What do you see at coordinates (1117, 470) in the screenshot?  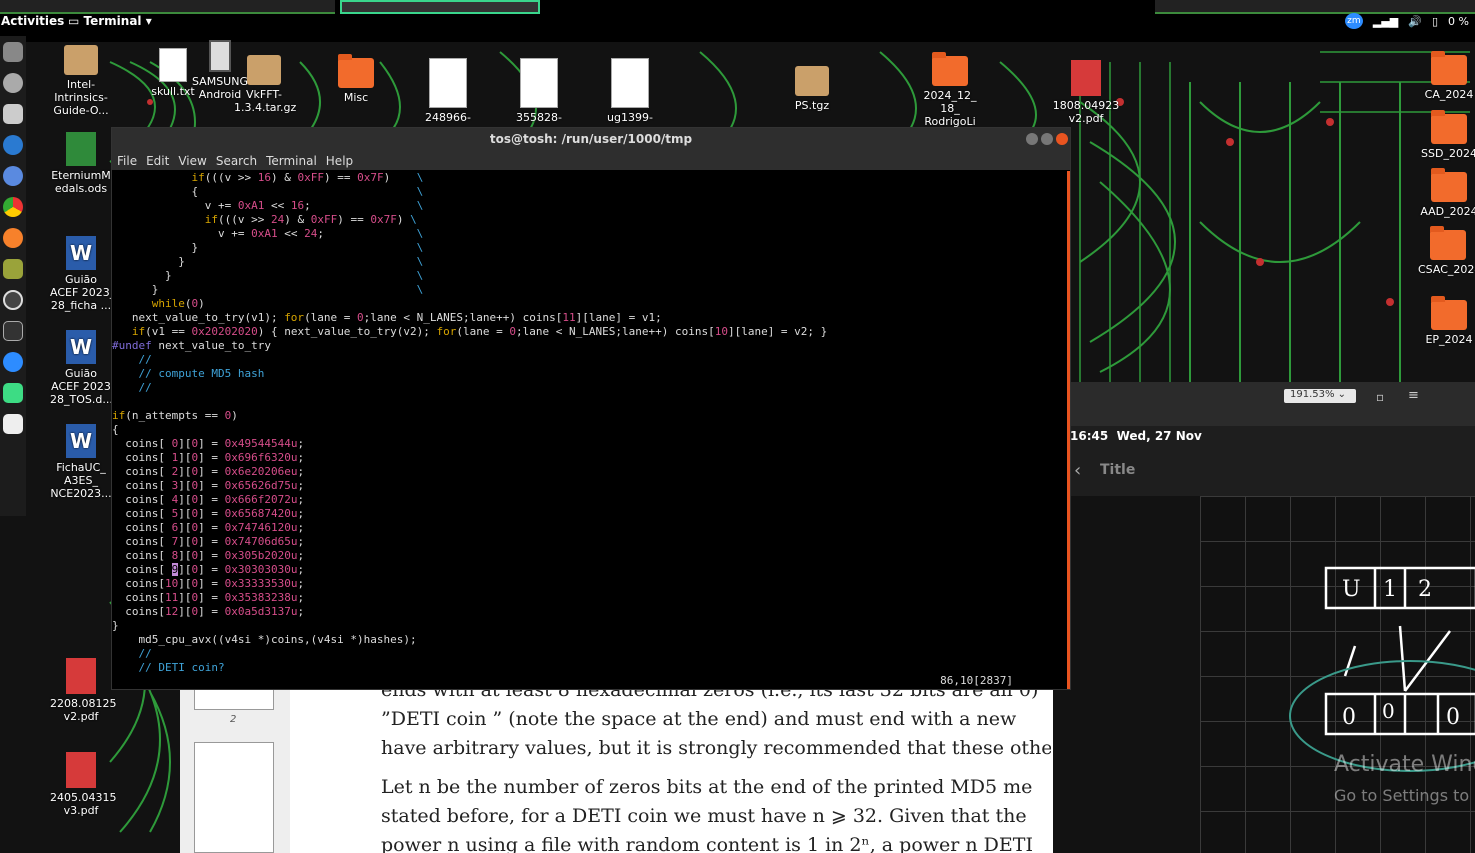 I see `note-title: Title` at bounding box center [1117, 470].